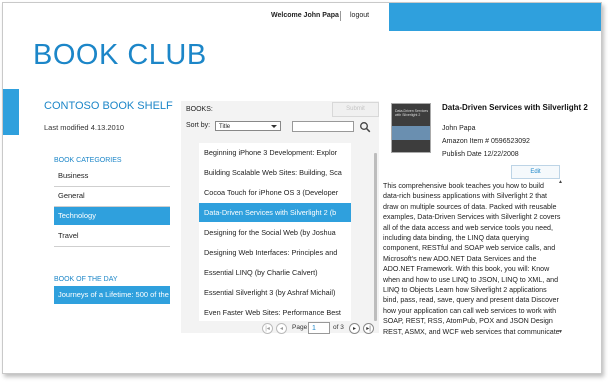 The width and height of the screenshot is (608, 382). Describe the element at coordinates (365, 127) in the screenshot. I see `search-icon` at that location.